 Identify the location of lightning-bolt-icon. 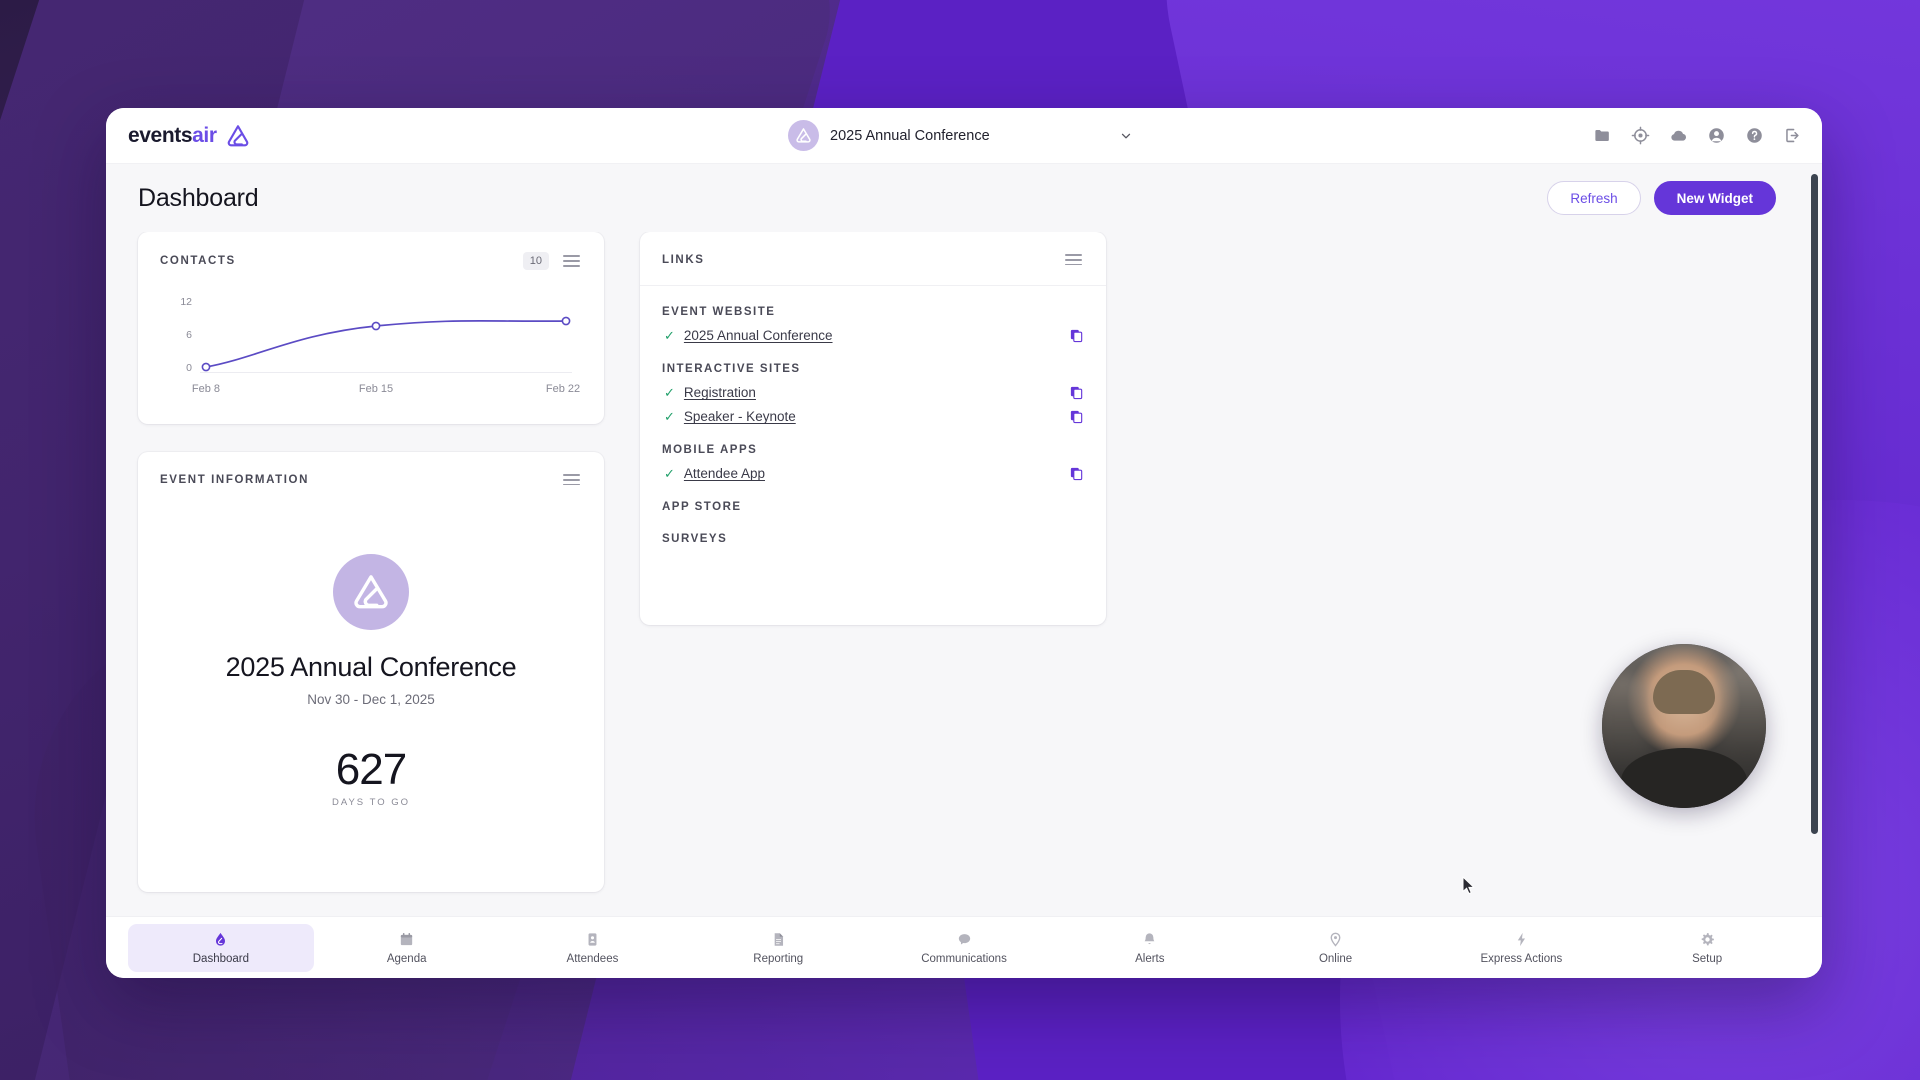
(1521, 939).